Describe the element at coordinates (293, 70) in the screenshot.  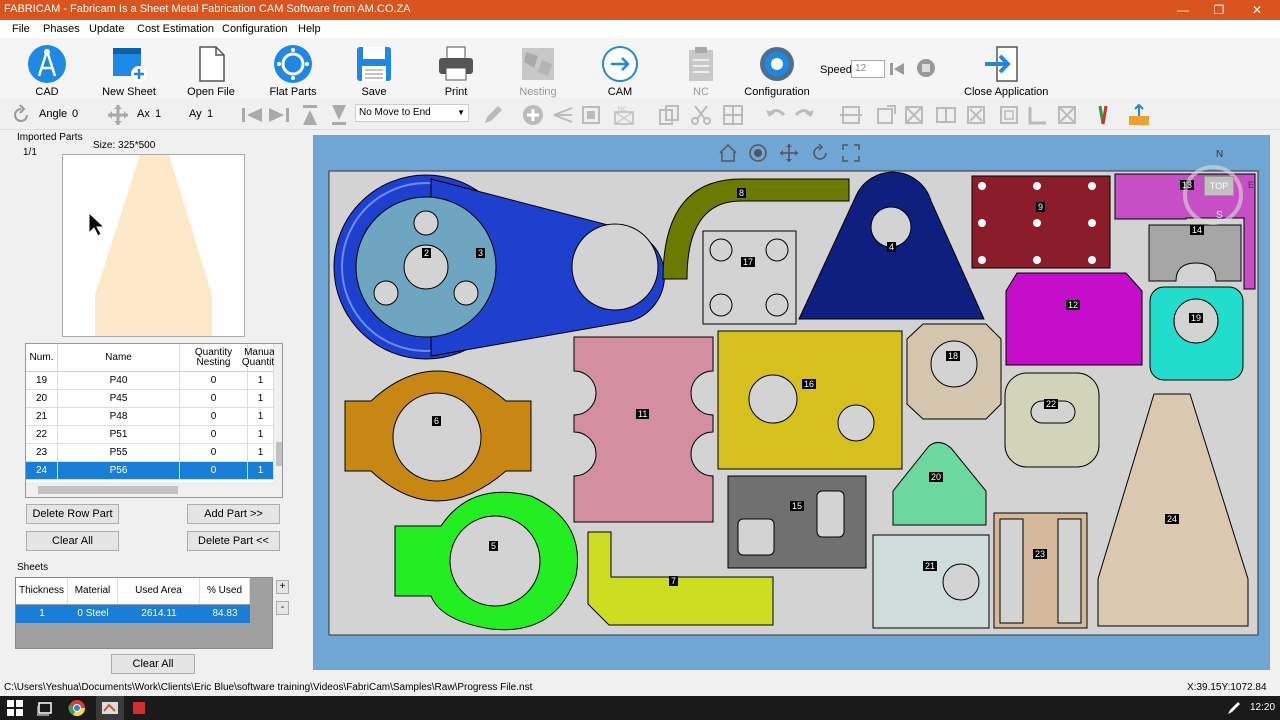
I see `flat-parts-button: Flat Parts` at that location.